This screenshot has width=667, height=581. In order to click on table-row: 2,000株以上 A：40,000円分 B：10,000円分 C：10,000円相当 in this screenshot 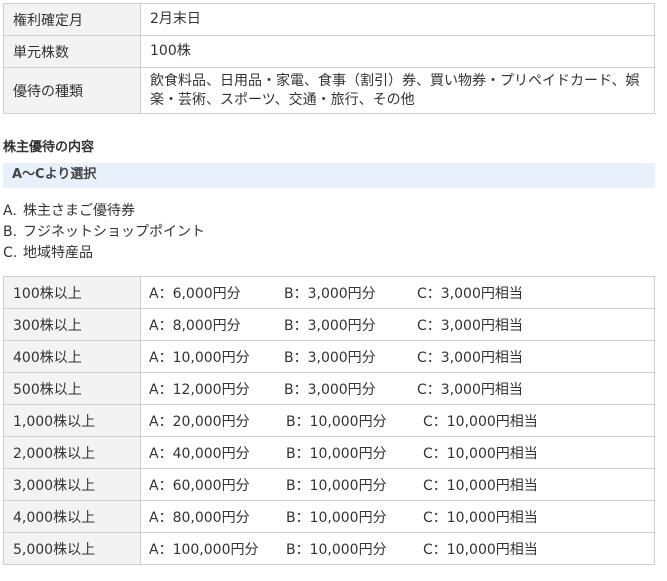, I will do `click(329, 452)`.